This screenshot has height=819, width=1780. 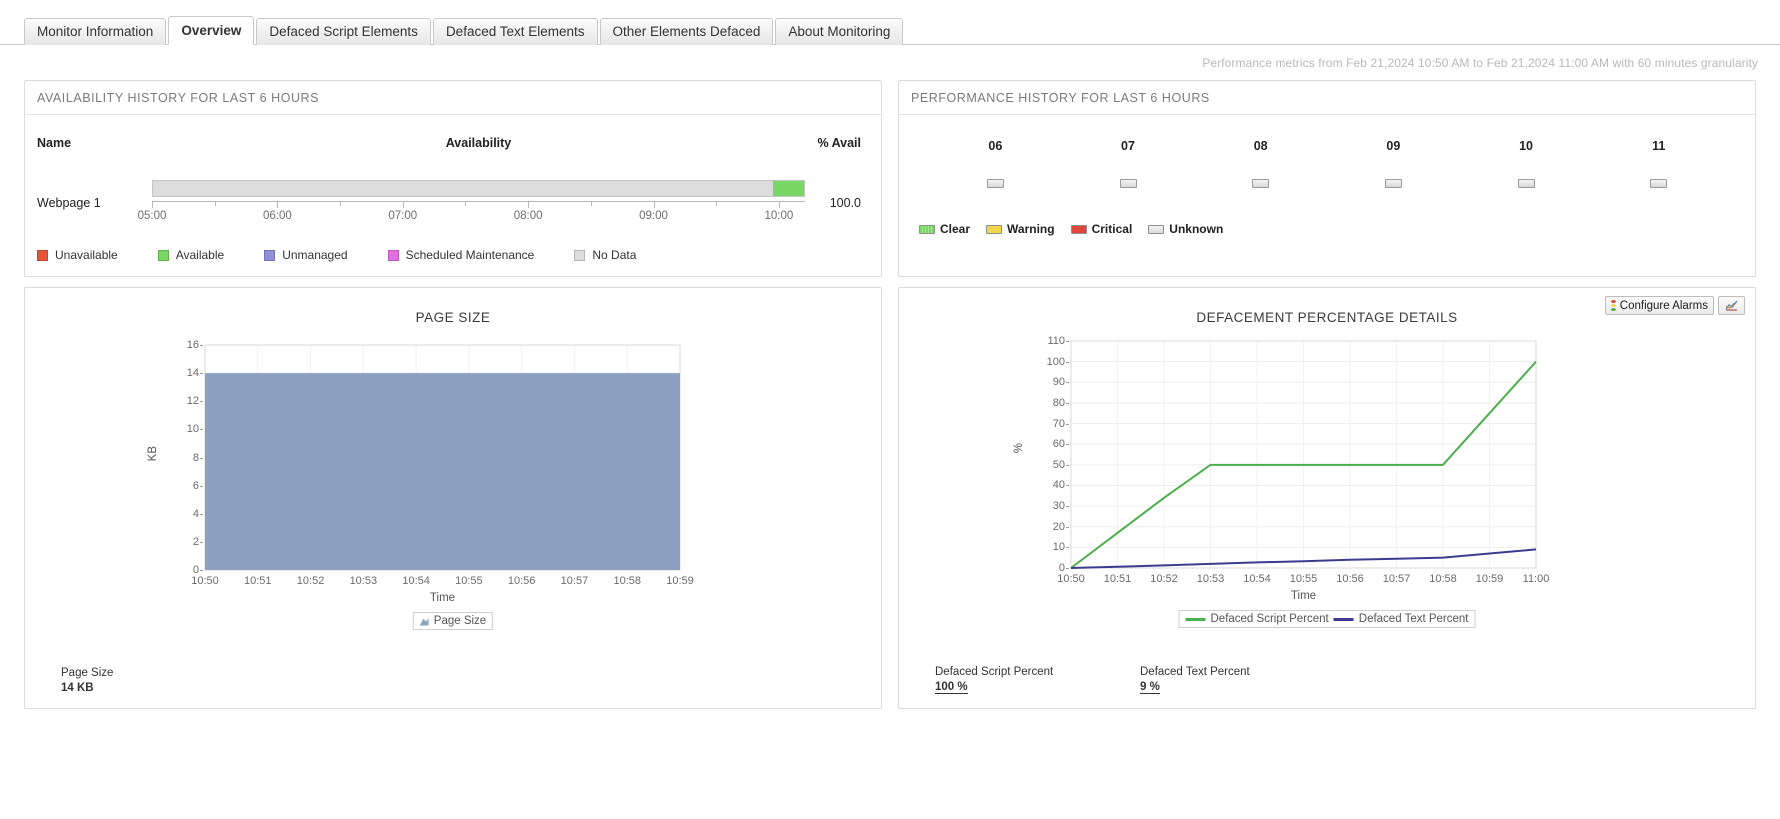 I want to click on legend-series-label: Page Size, so click(x=460, y=621).